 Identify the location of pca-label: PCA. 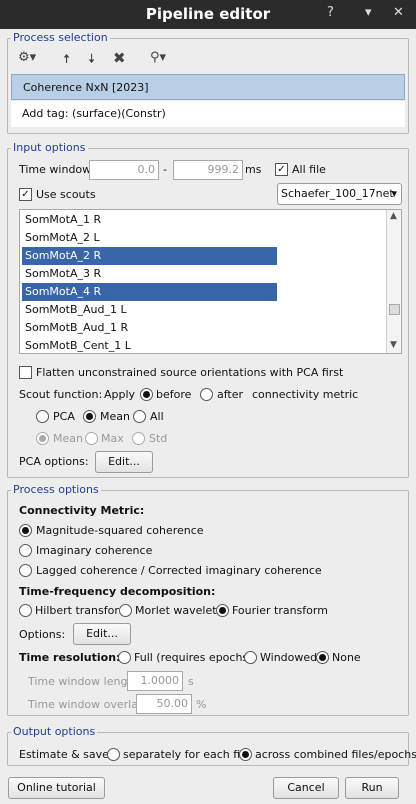
(64, 416).